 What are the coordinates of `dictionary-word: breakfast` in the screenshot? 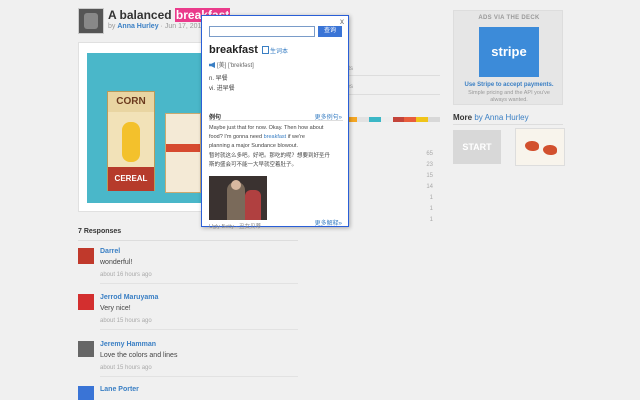 It's located at (233, 50).